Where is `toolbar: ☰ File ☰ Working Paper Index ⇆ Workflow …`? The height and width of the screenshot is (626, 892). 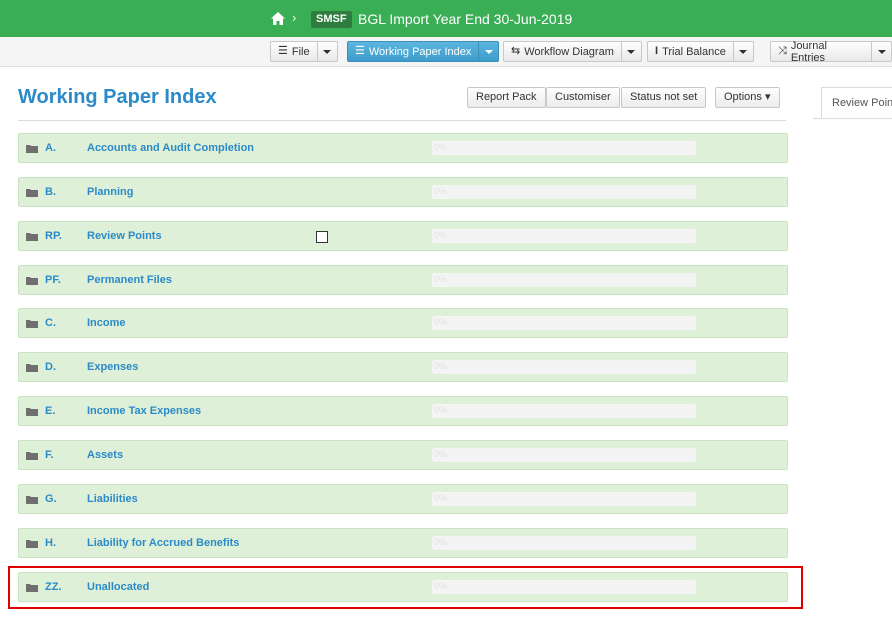 toolbar: ☰ File ☰ Working Paper Index ⇆ Workflow … is located at coordinates (446, 52).